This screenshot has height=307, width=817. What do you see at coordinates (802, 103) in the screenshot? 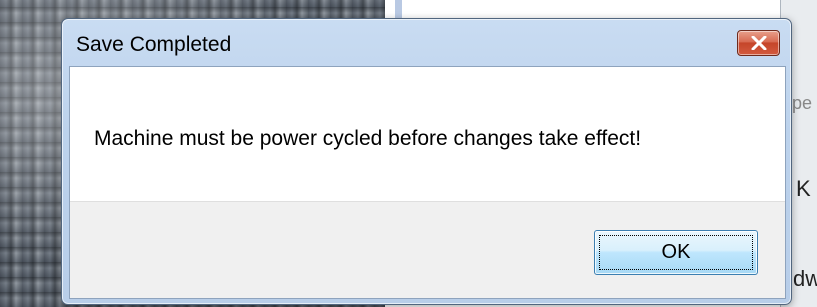
I see `background-partial-text: pe` at bounding box center [802, 103].